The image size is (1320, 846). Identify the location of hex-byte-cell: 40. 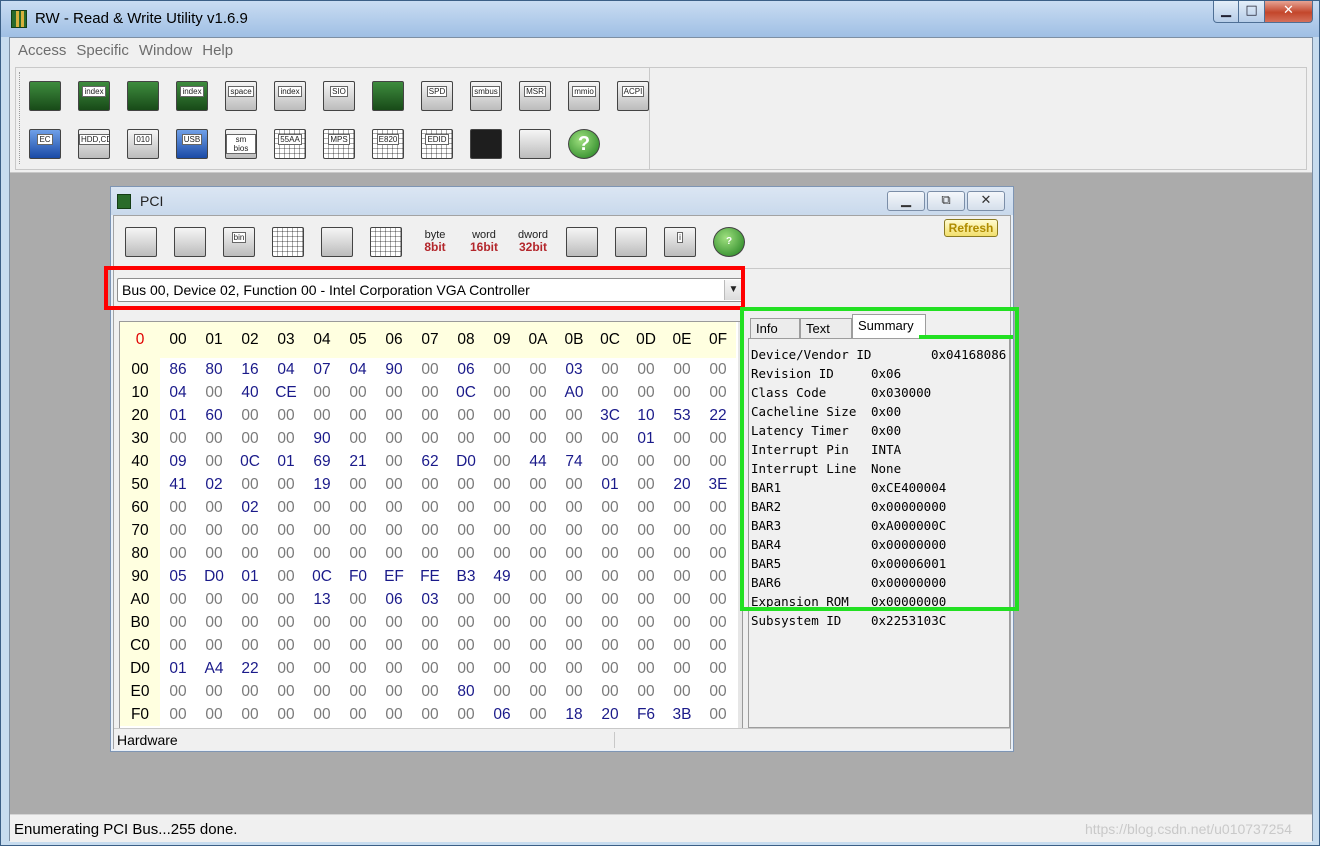
(250, 392).